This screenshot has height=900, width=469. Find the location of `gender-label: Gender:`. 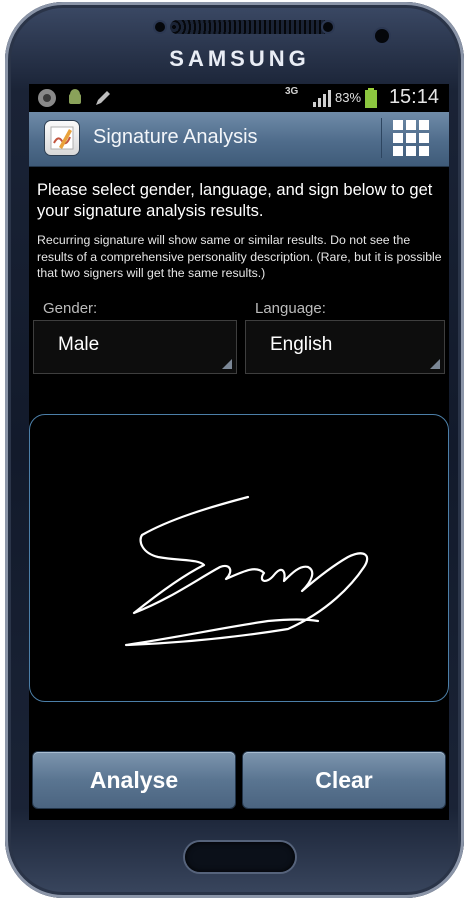

gender-label: Gender: is located at coordinates (70, 308).